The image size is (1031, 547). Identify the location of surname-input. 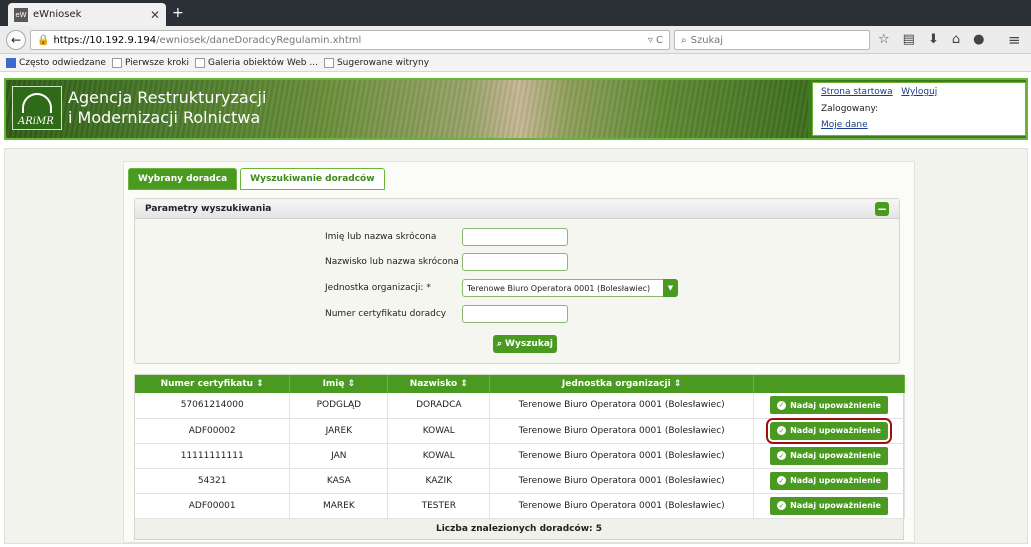
(515, 262).